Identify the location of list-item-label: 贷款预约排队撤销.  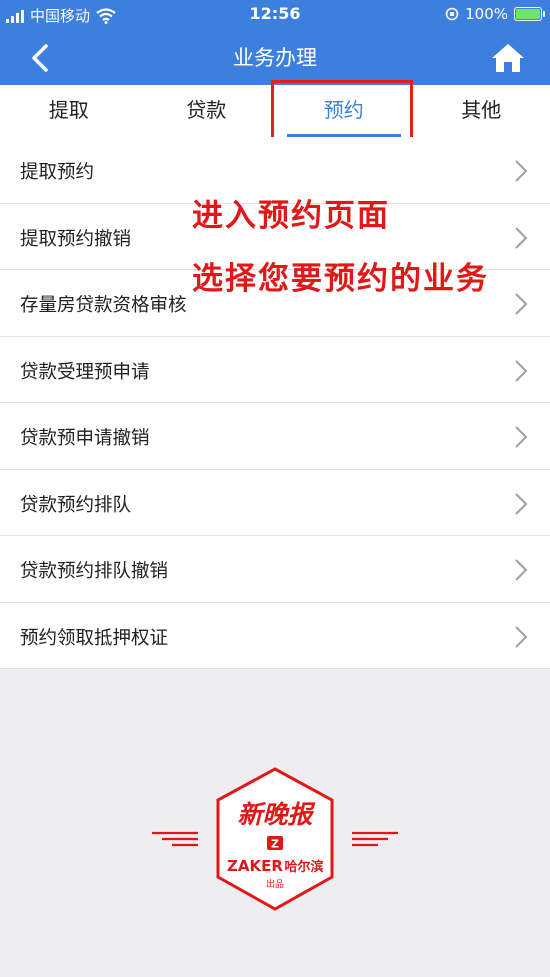
(94, 571).